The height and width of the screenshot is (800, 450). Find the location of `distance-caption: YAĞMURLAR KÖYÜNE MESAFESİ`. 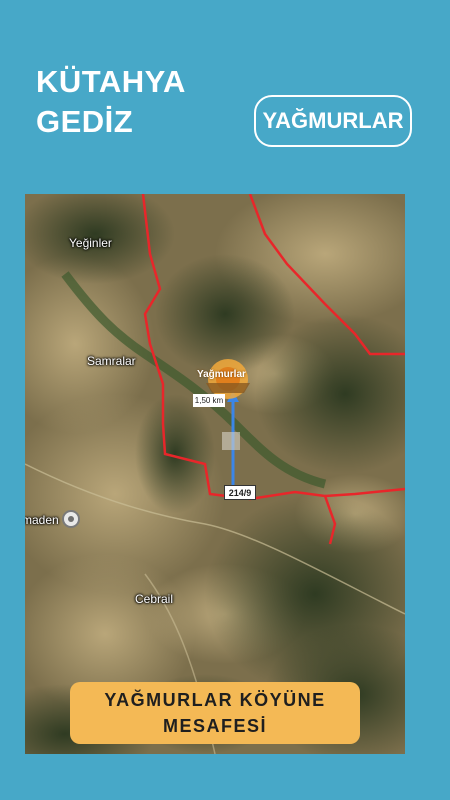

distance-caption: YAĞMURLAR KÖYÜNE MESAFESİ is located at coordinates (215, 713).